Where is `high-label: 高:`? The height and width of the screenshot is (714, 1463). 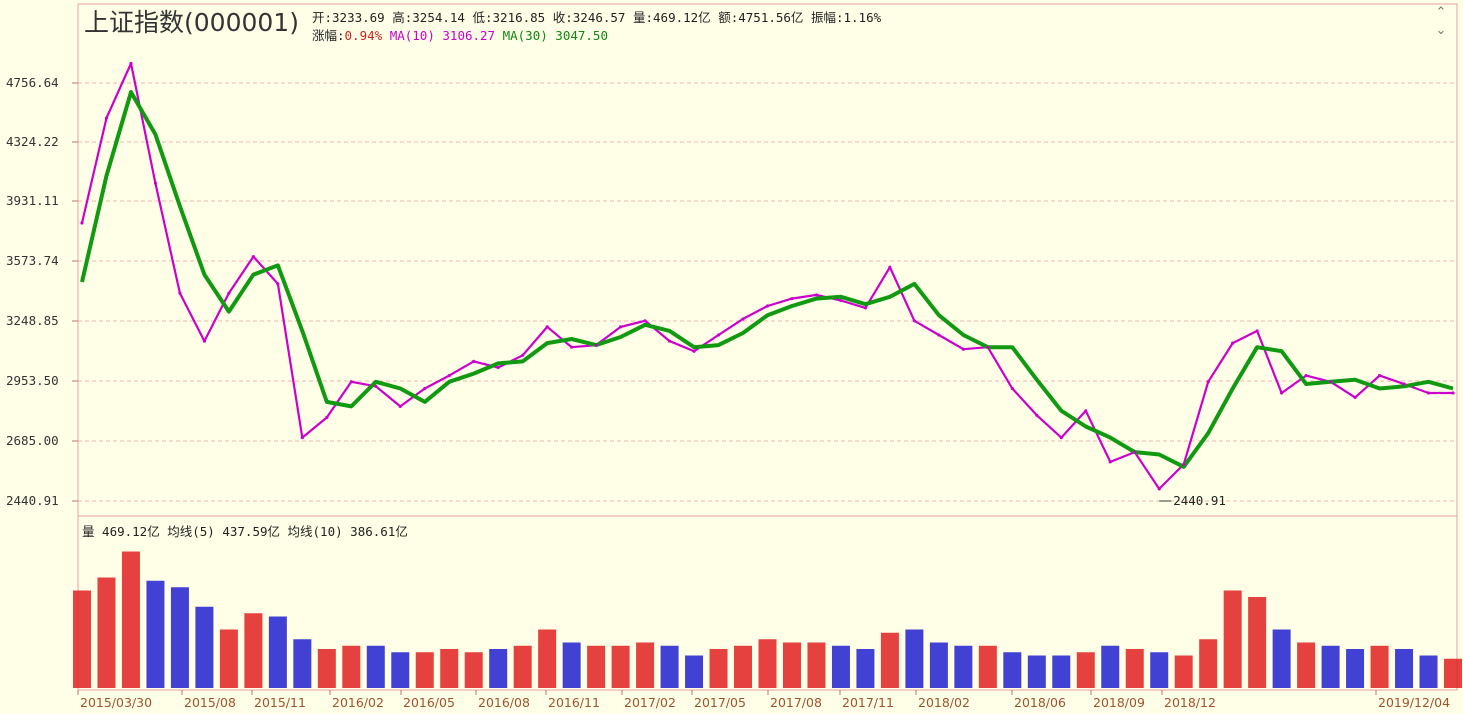 high-label: 高: is located at coordinates (402, 17).